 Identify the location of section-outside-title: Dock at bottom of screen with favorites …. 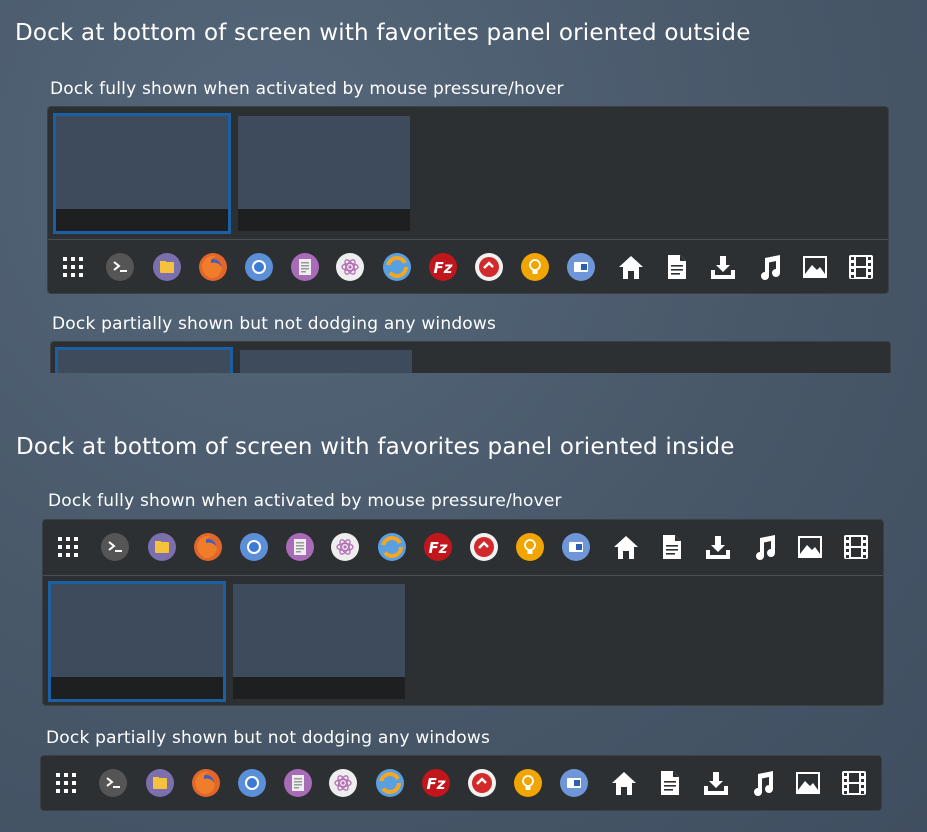
(383, 33).